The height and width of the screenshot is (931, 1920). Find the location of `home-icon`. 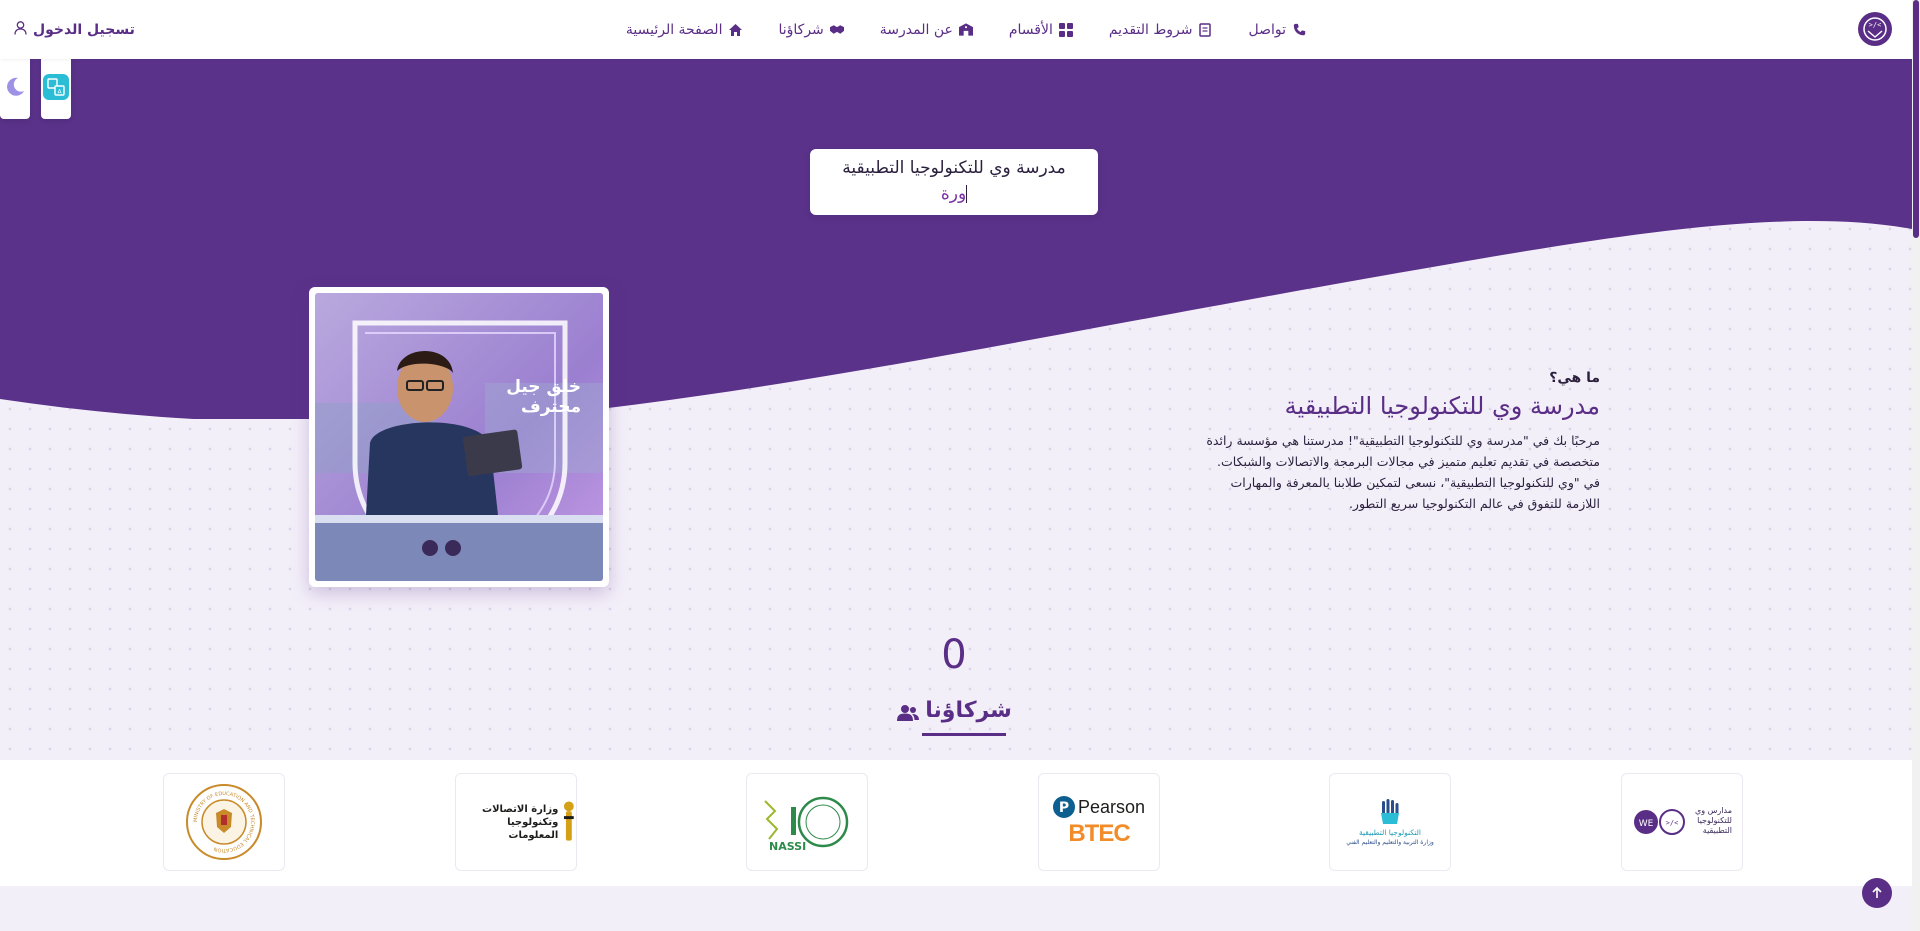

home-icon is located at coordinates (735, 30).